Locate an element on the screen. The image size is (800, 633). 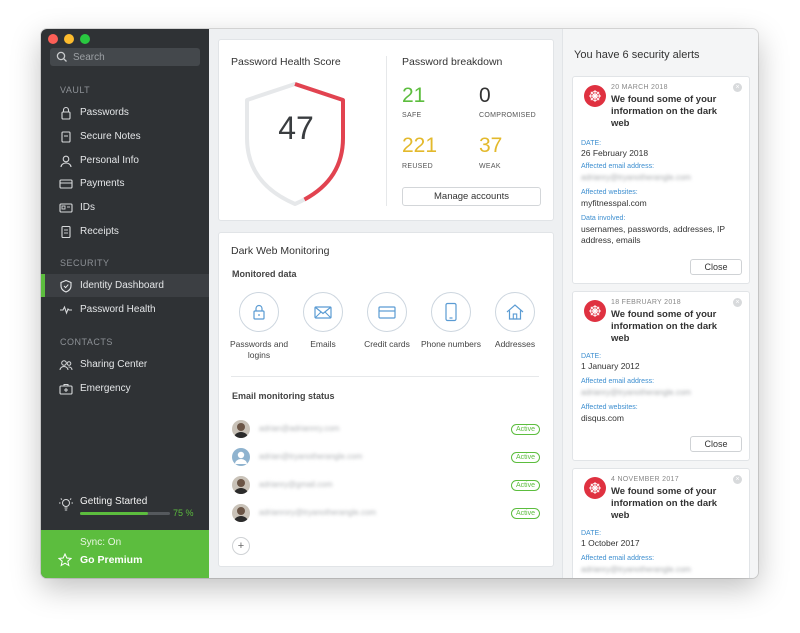
sidebar-item-label: Secure Notes is located at coordinates (110, 136).